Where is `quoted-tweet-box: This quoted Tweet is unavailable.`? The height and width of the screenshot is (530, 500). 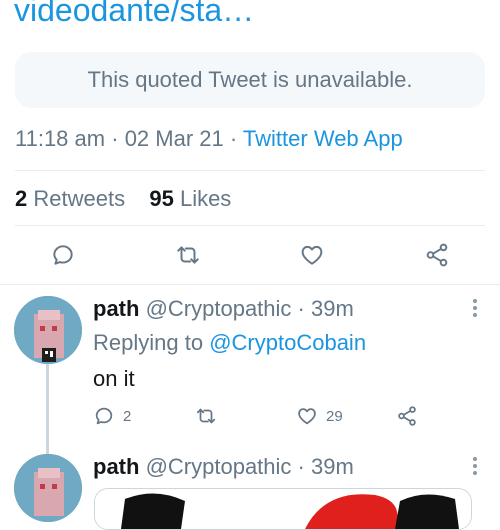 quoted-tweet-box: This quoted Tweet is unavailable. is located at coordinates (250, 80).